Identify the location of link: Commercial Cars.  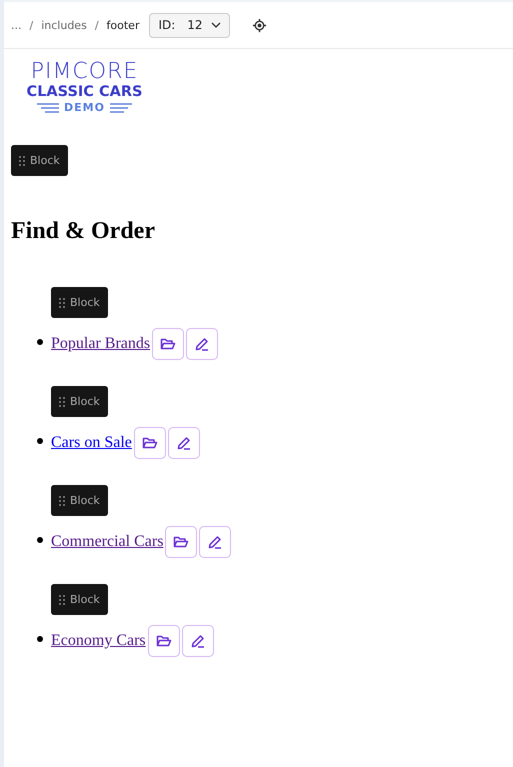
(107, 542).